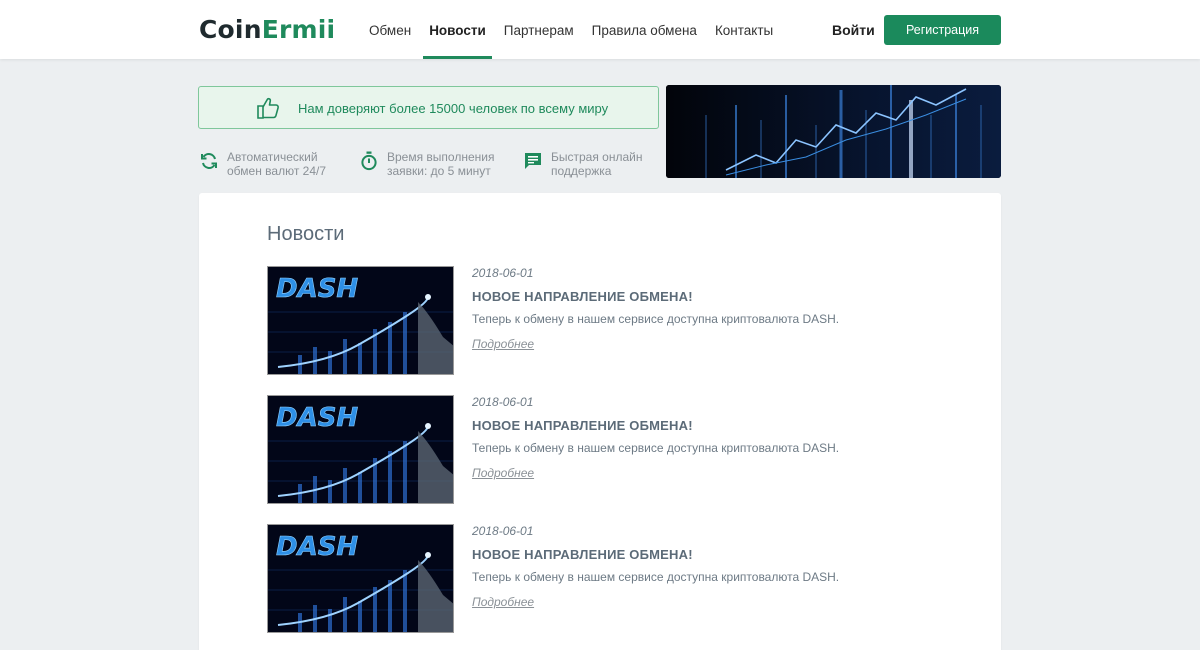 Image resolution: width=1200 pixels, height=650 pixels. Describe the element at coordinates (298, 29) in the screenshot. I see `logo-ermii: Ermii` at that location.